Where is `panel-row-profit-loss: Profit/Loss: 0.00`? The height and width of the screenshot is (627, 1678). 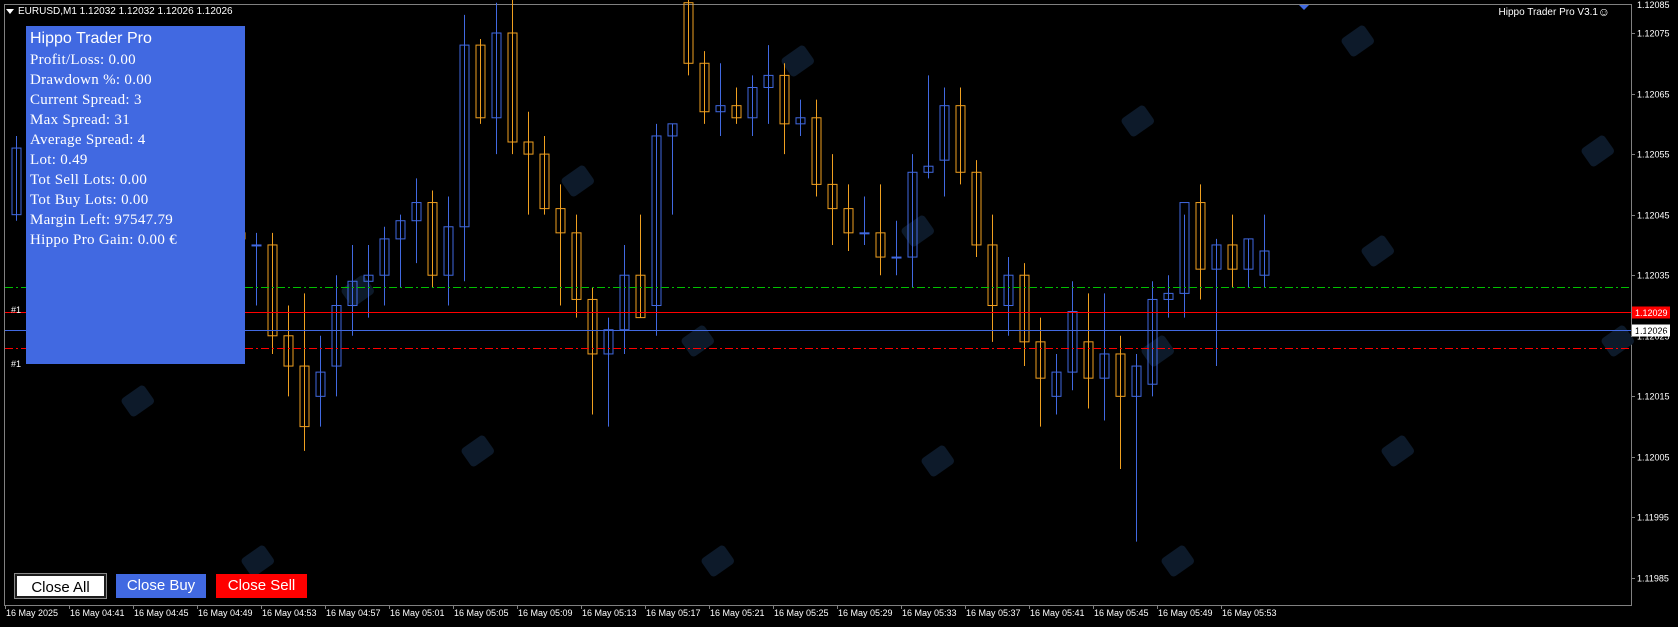 panel-row-profit-loss: Profit/Loss: 0.00 is located at coordinates (83, 60).